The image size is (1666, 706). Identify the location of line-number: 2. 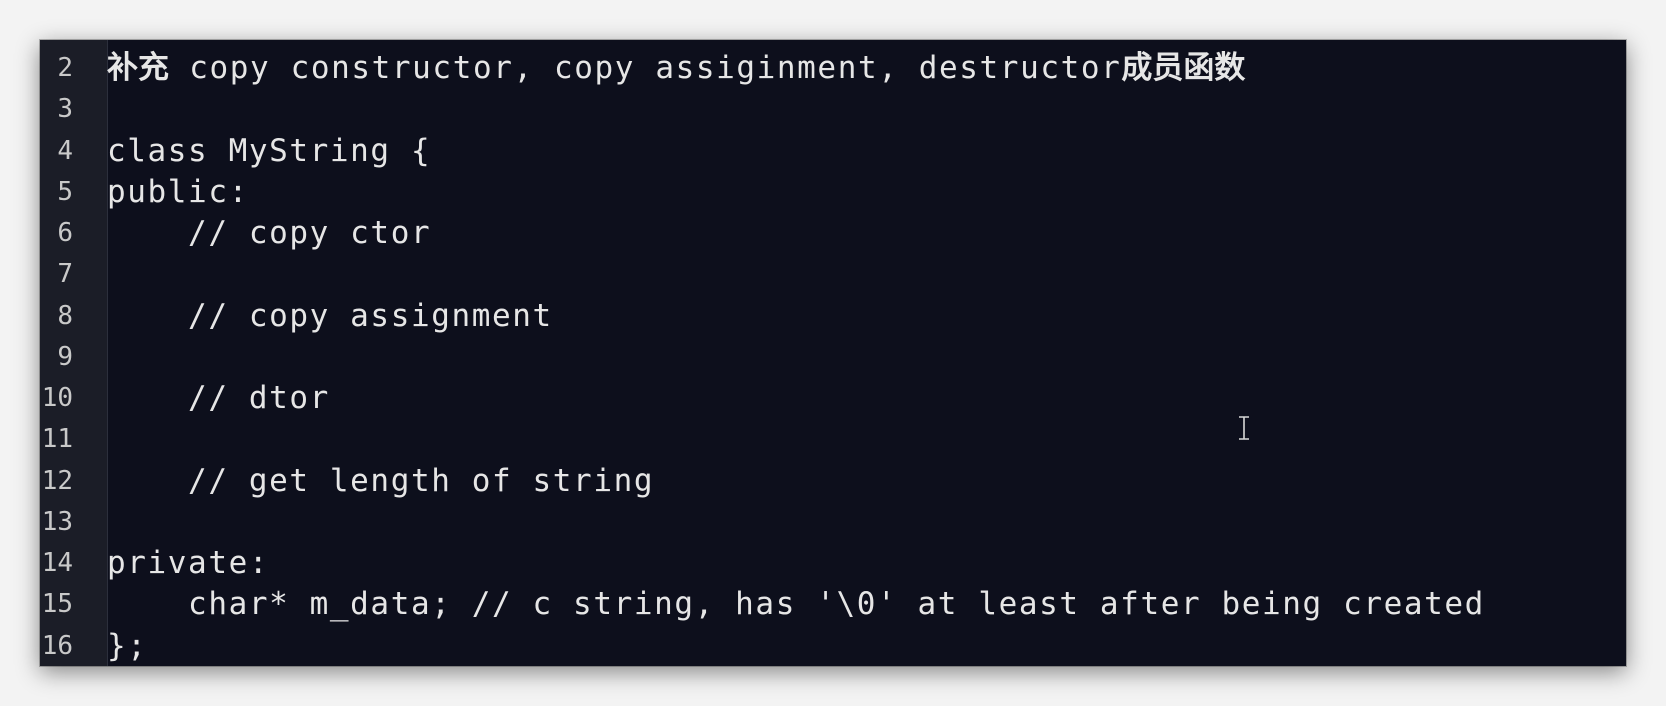
(65, 68).